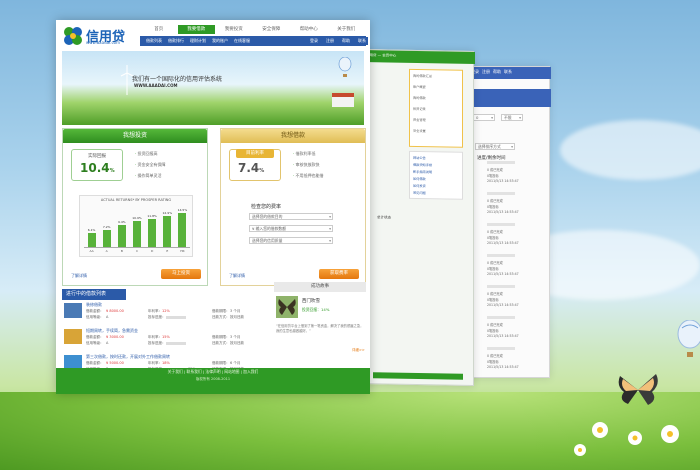  I want to click on butterfly-photo, so click(287, 307).